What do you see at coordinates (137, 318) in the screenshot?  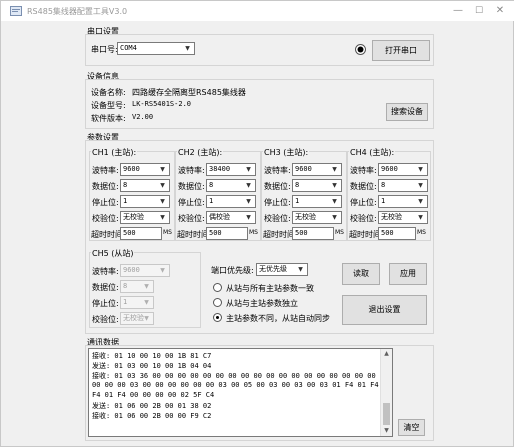 I see `ch5-parity-select: 无校验 ▼` at bounding box center [137, 318].